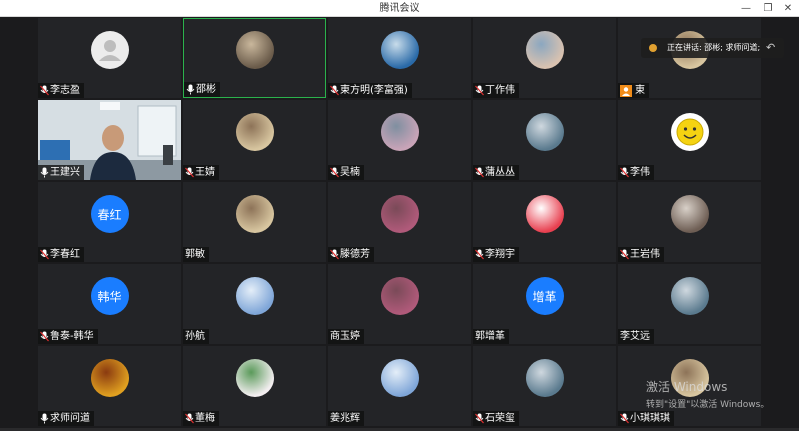 Image resolution: width=799 pixels, height=431 pixels. I want to click on collapse-icon: ↶, so click(773, 48).